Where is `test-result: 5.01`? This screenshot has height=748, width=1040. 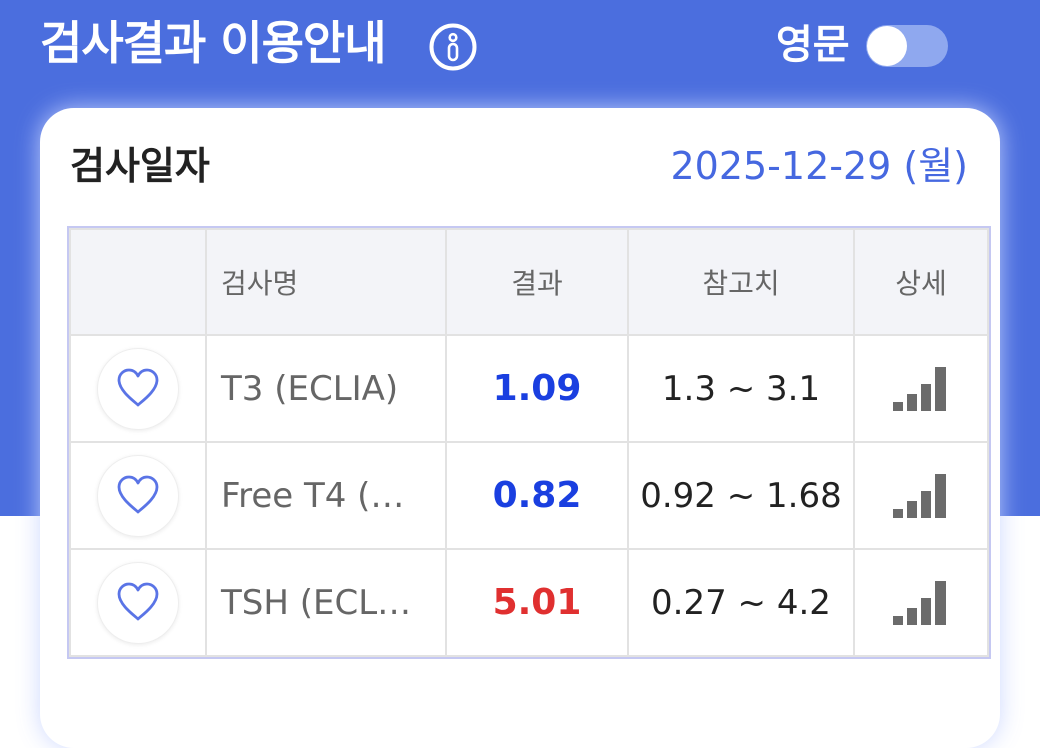
test-result: 5.01 is located at coordinates (537, 602).